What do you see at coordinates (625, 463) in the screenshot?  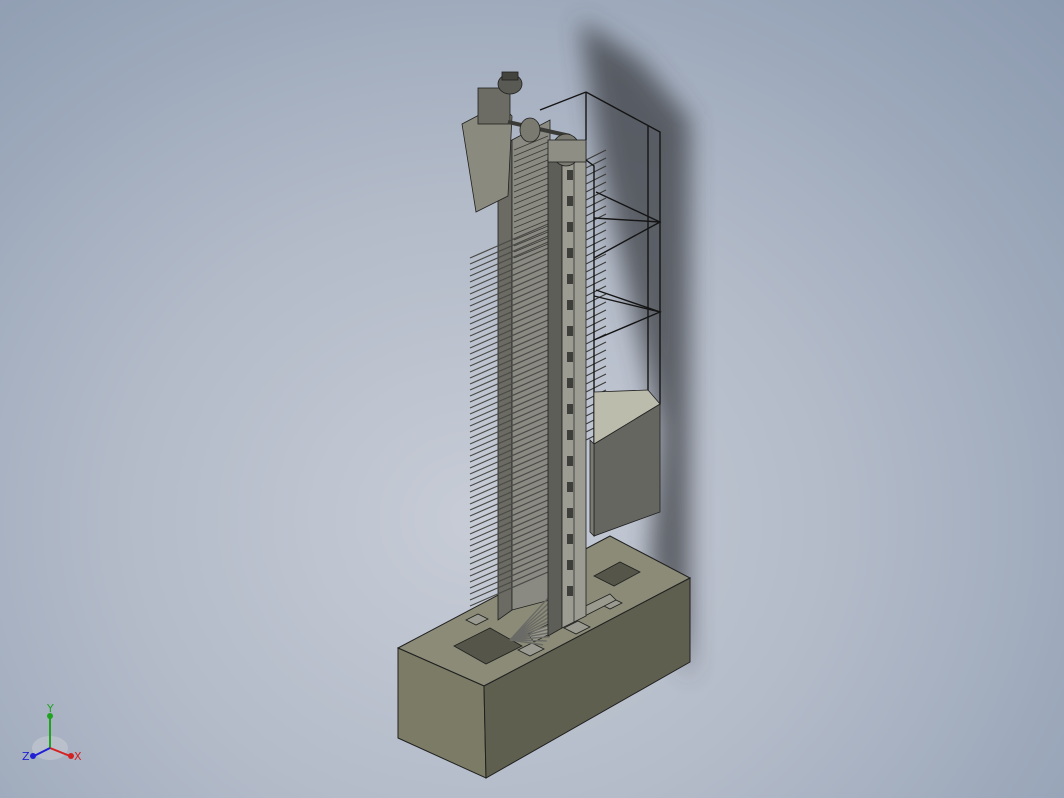 I see `collection-bin` at bounding box center [625, 463].